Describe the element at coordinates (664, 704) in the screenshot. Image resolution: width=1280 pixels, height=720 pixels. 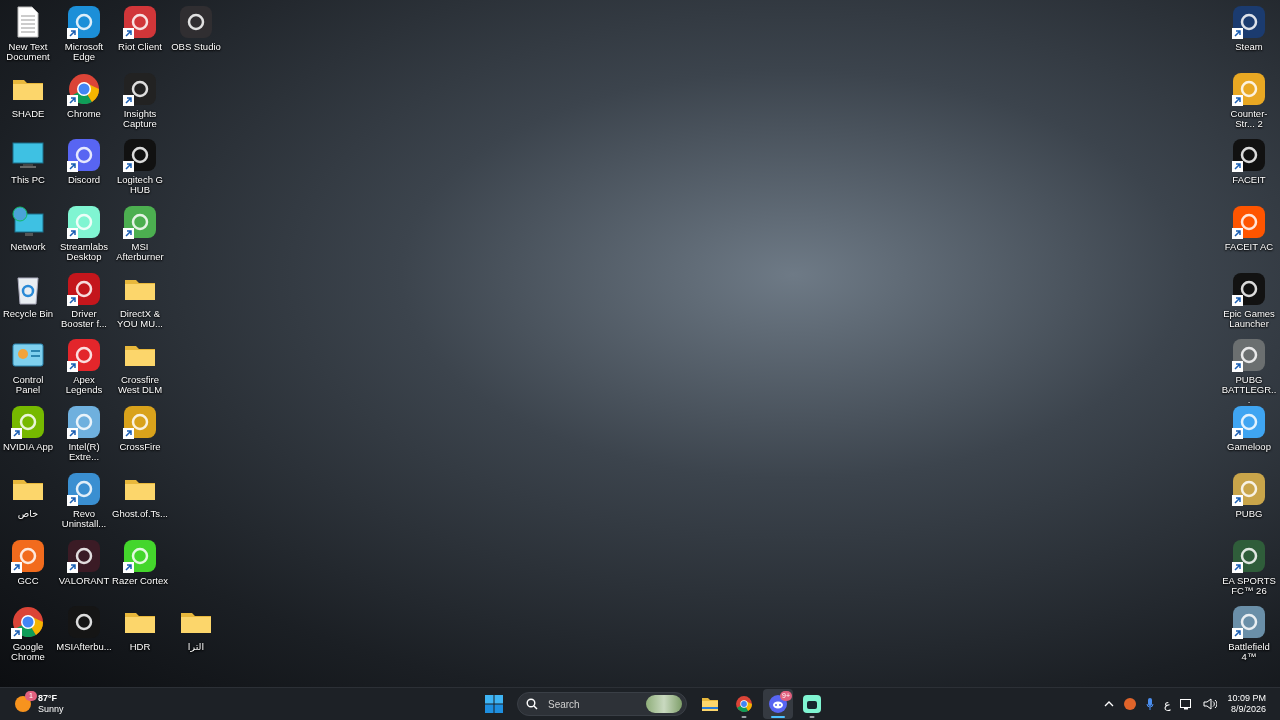
I see `photo-placeholder` at that location.